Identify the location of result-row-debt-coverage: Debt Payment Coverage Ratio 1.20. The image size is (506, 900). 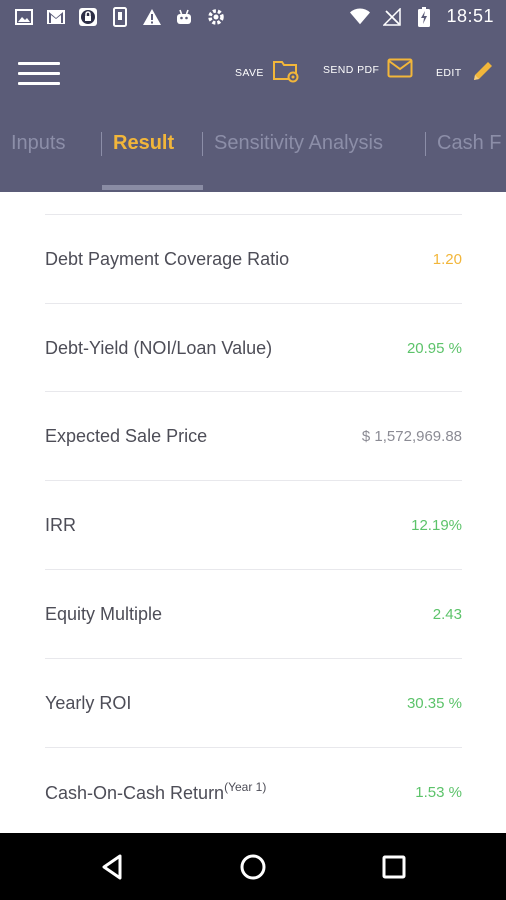
(253, 258).